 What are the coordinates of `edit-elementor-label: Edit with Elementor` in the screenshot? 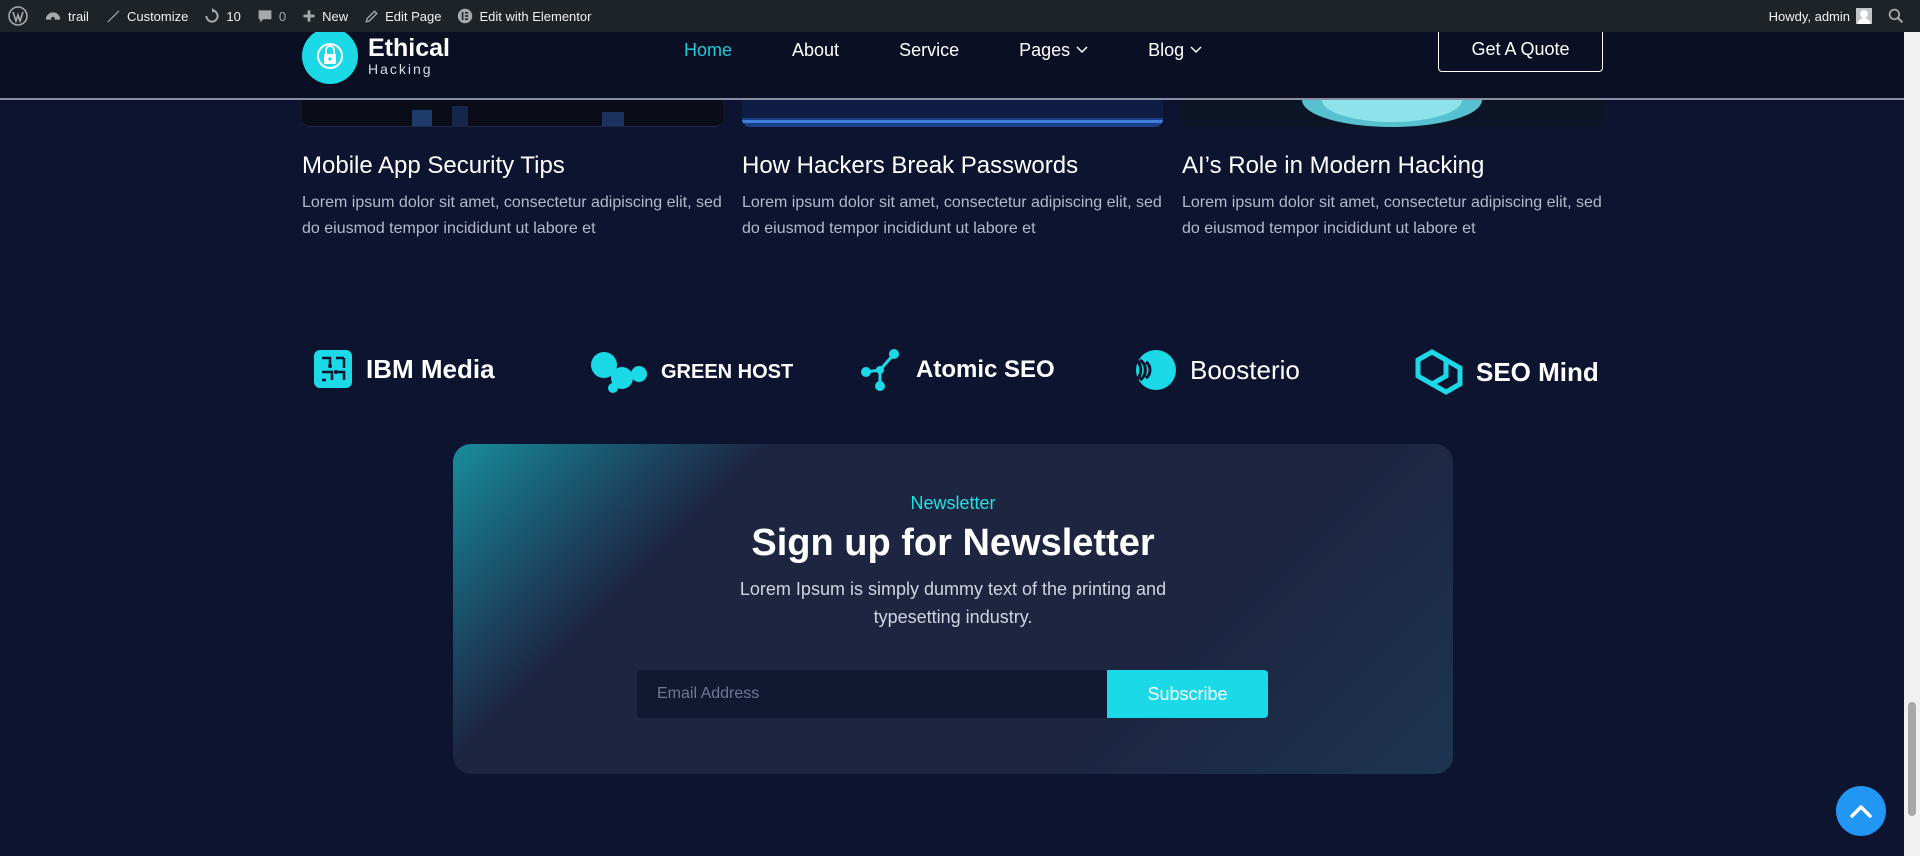 It's located at (535, 16).